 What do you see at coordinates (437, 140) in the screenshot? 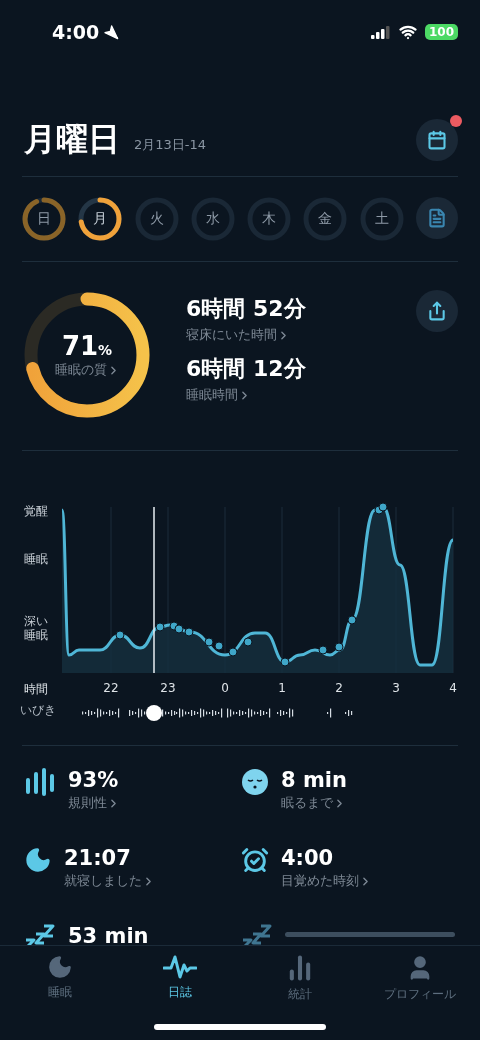
I see `calendar-icon` at bounding box center [437, 140].